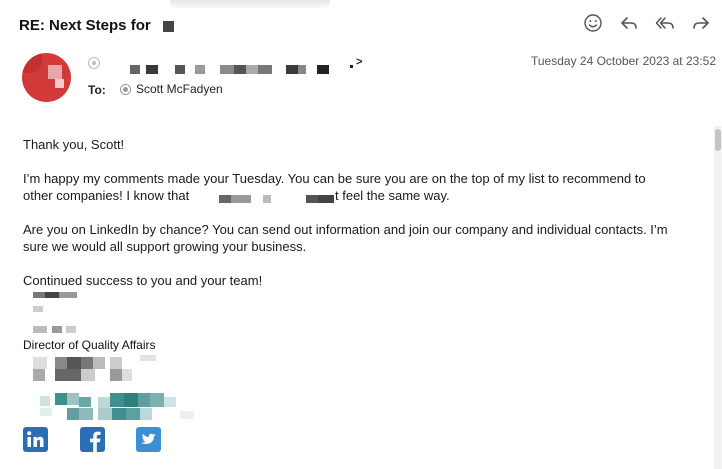 This screenshot has width=722, height=469. What do you see at coordinates (629, 23) in the screenshot?
I see `reply-icon` at bounding box center [629, 23].